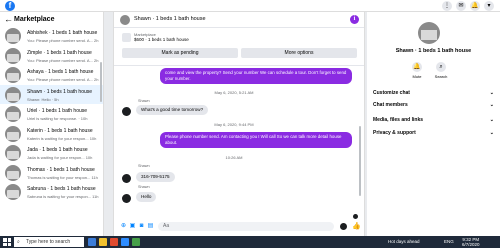 The width and height of the screenshot is (500, 248). I want to click on conversation-name: Uriel · 1 beds 1 bath house, so click(57, 111).